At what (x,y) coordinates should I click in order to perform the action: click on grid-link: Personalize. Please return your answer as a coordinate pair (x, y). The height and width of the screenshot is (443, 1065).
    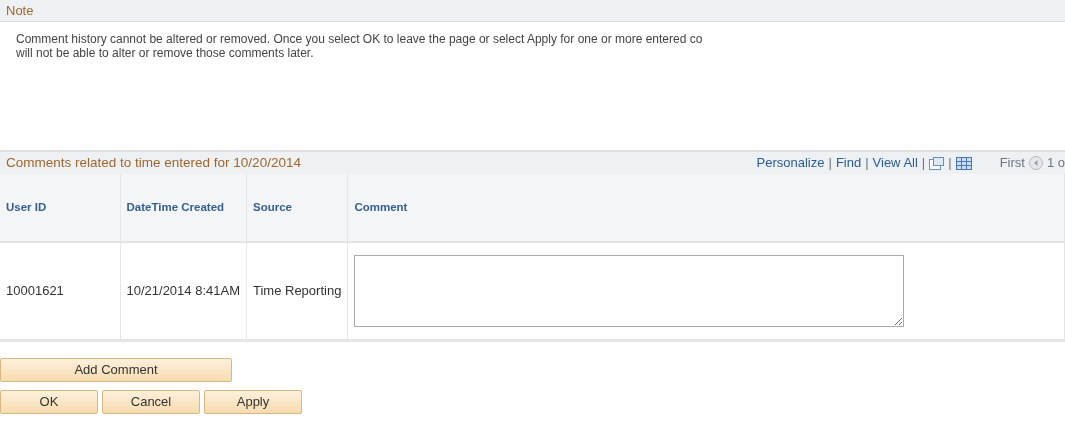
    Looking at the image, I should click on (790, 163).